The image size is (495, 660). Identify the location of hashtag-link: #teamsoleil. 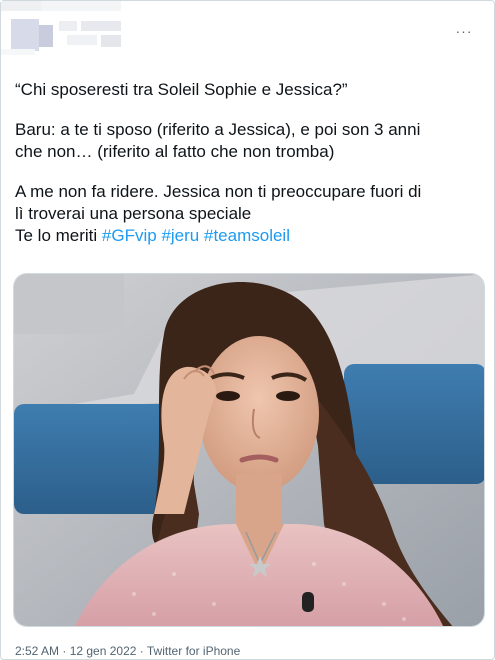
(247, 235).